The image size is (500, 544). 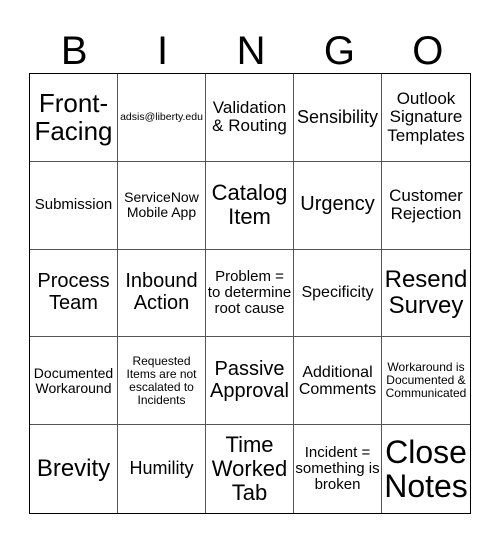 I want to click on bingo-cell: Submission, so click(x=74, y=205).